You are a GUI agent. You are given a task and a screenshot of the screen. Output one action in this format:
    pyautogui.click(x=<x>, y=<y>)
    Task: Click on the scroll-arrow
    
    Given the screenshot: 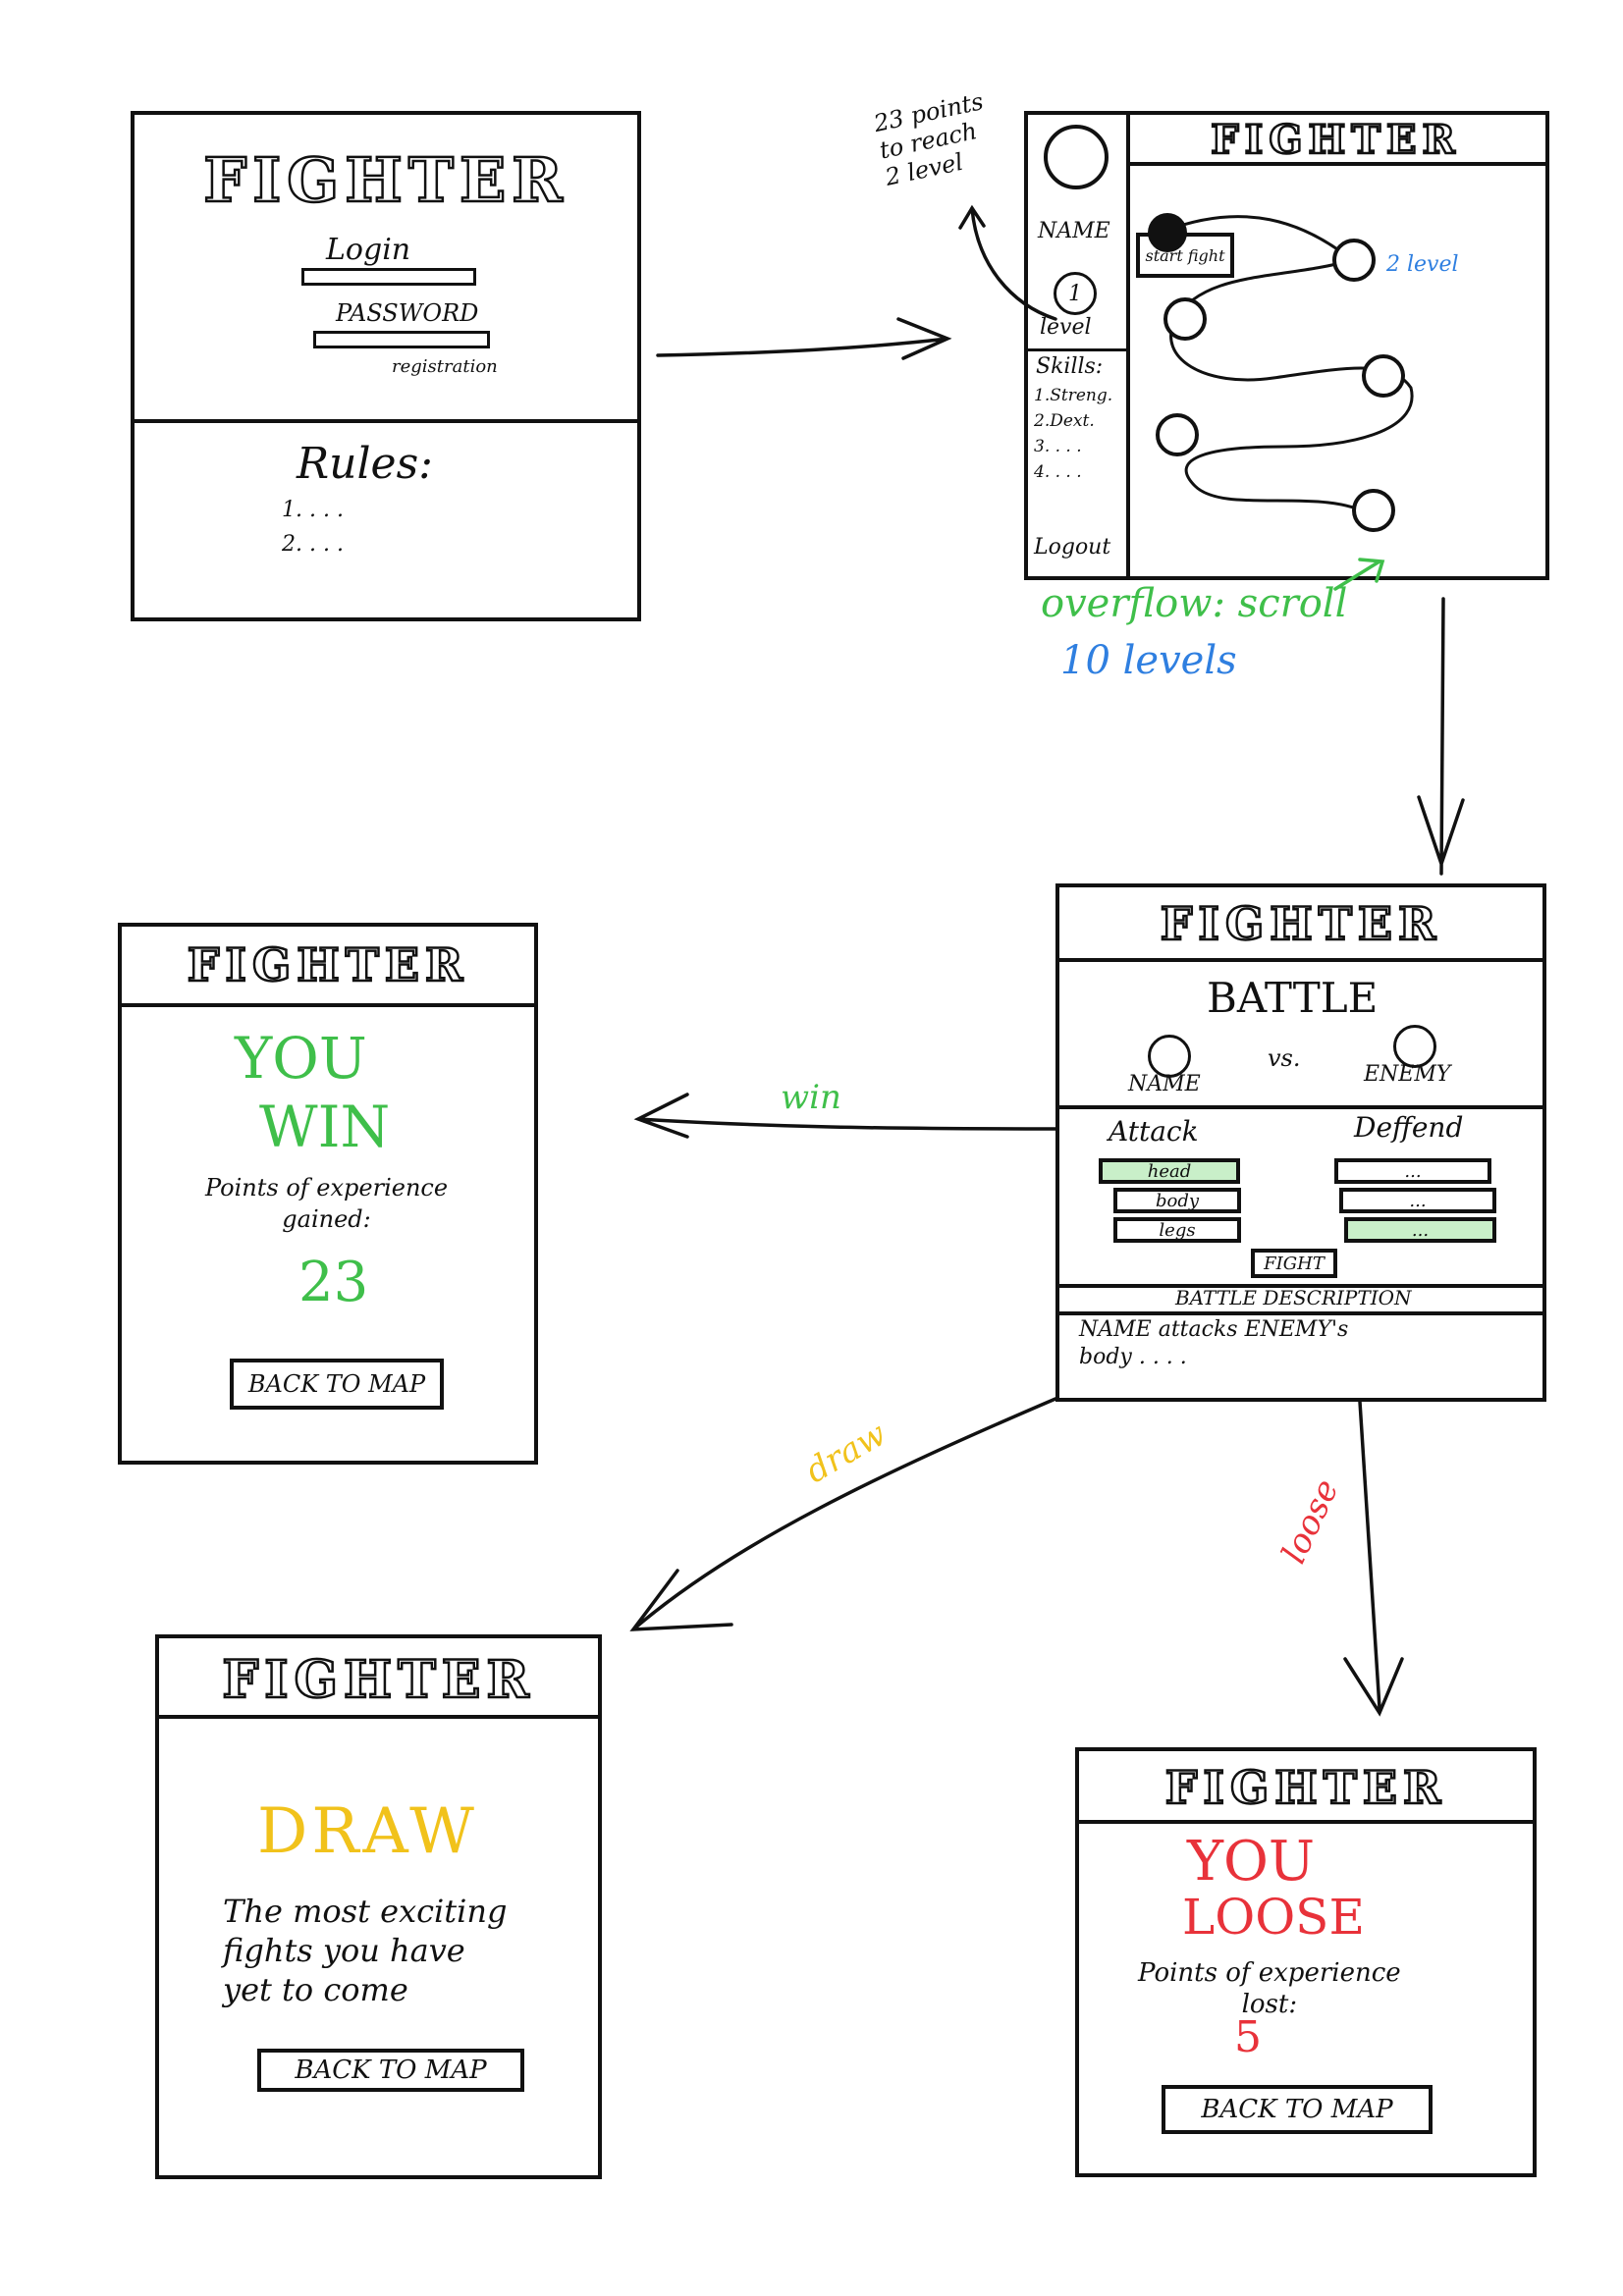 What is the action you would take?
    pyautogui.click(x=1359, y=574)
    